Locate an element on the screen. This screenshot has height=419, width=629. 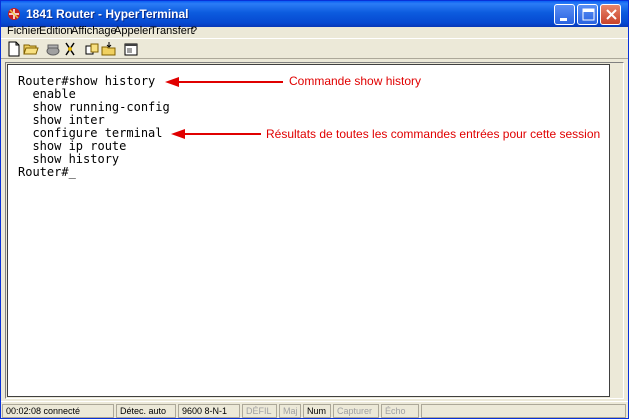
window-title: 1841 Router - HyperTerminal is located at coordinates (107, 14).